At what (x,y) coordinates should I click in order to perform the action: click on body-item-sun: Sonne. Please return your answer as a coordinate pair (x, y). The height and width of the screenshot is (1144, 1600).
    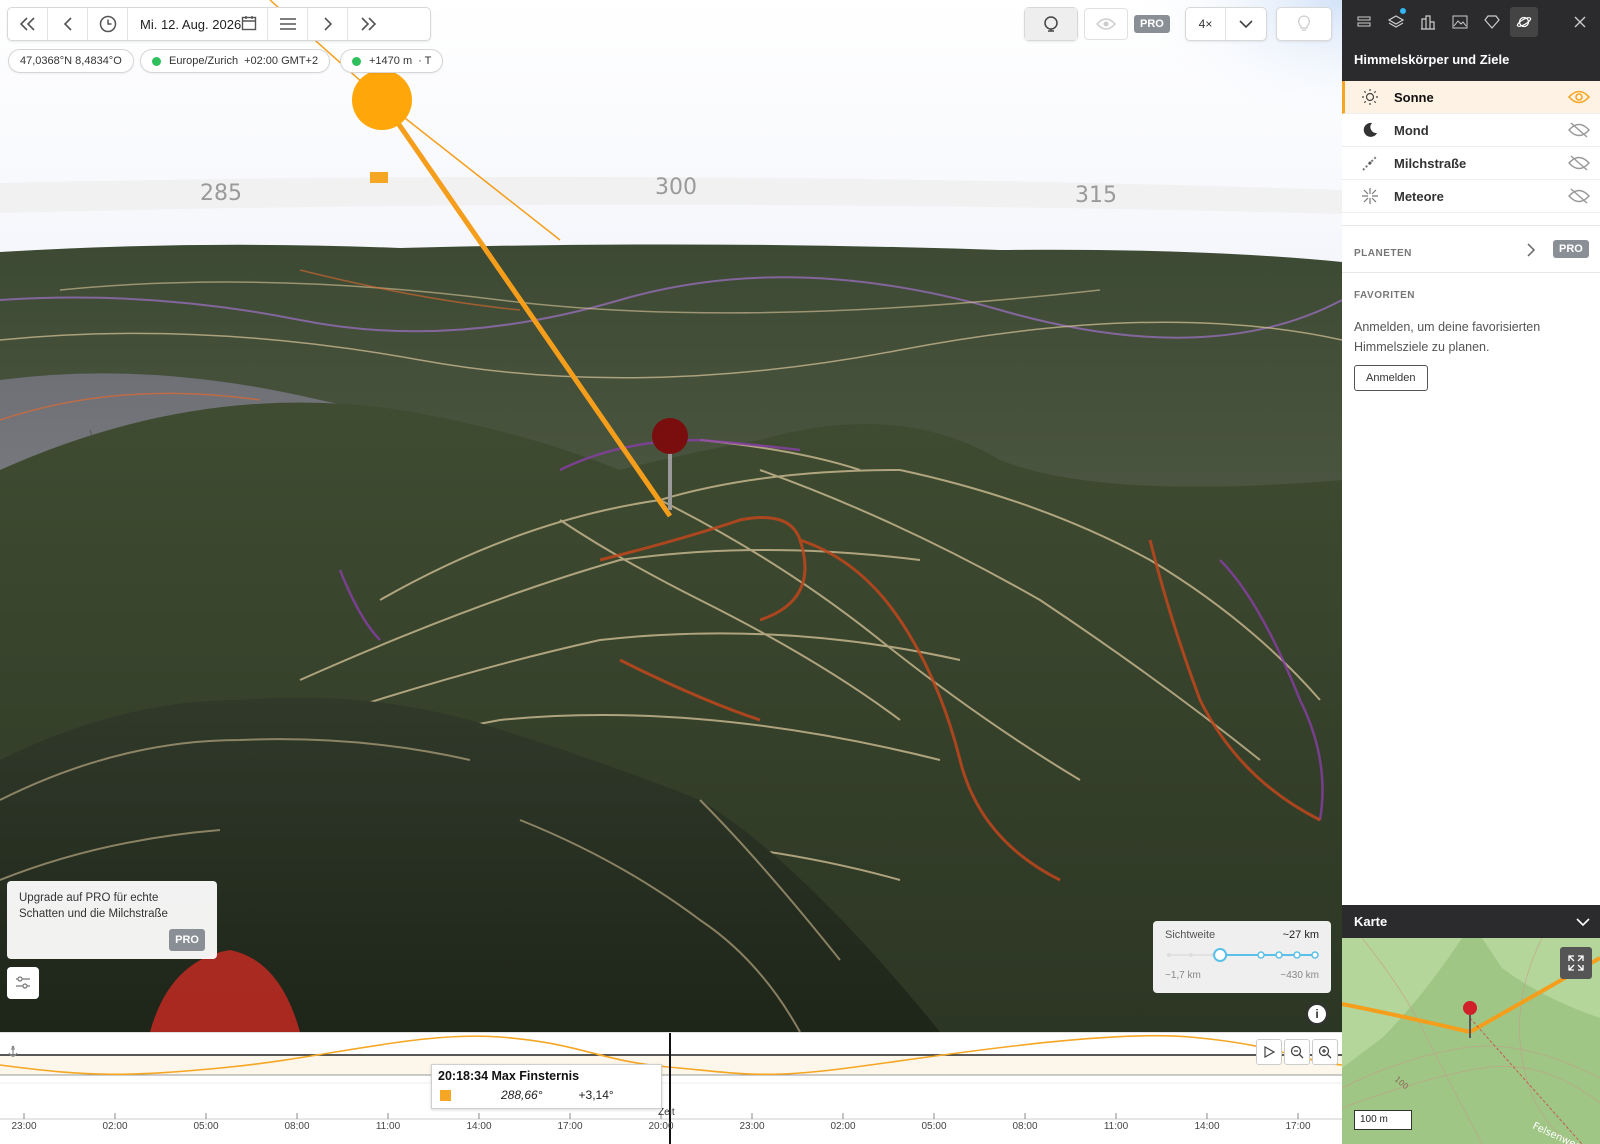
    Looking at the image, I should click on (1471, 97).